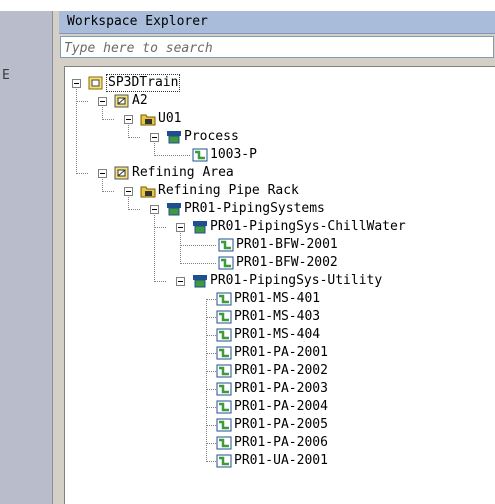  What do you see at coordinates (287, 262) in the screenshot?
I see `tree-label: PR01-BFW-2002` at bounding box center [287, 262].